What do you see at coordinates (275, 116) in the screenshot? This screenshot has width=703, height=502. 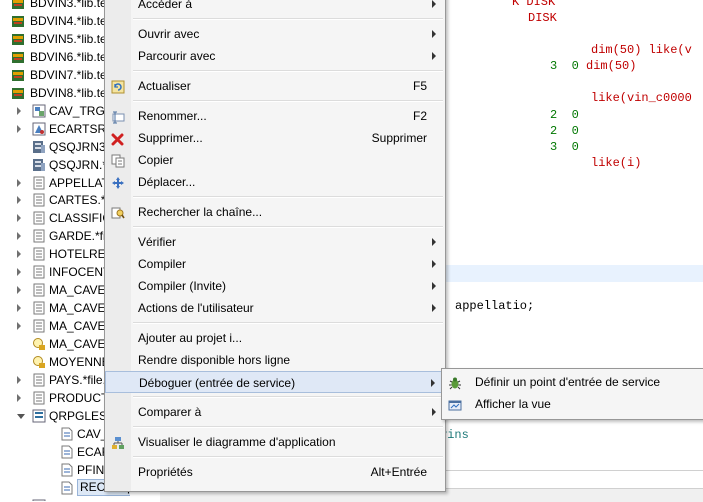 I see `menu-item-renommer: Renommer... F2` at bounding box center [275, 116].